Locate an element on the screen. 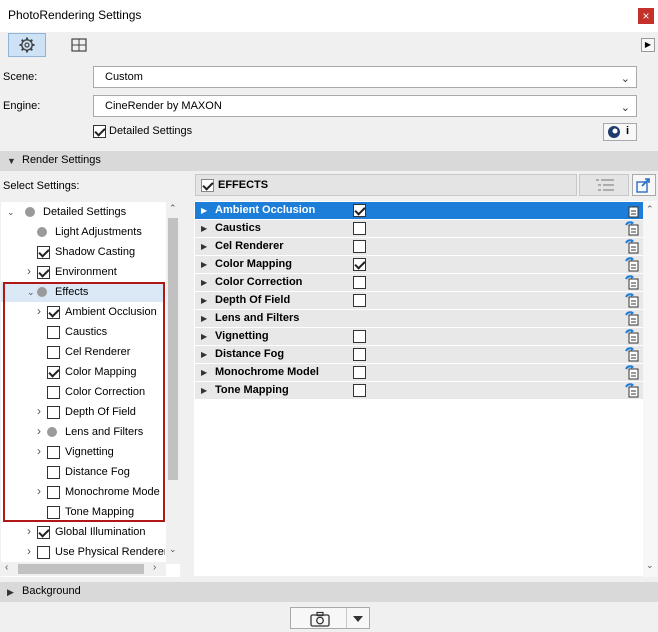 The image size is (658, 632). effect-name: Lens and Filters is located at coordinates (257, 318).